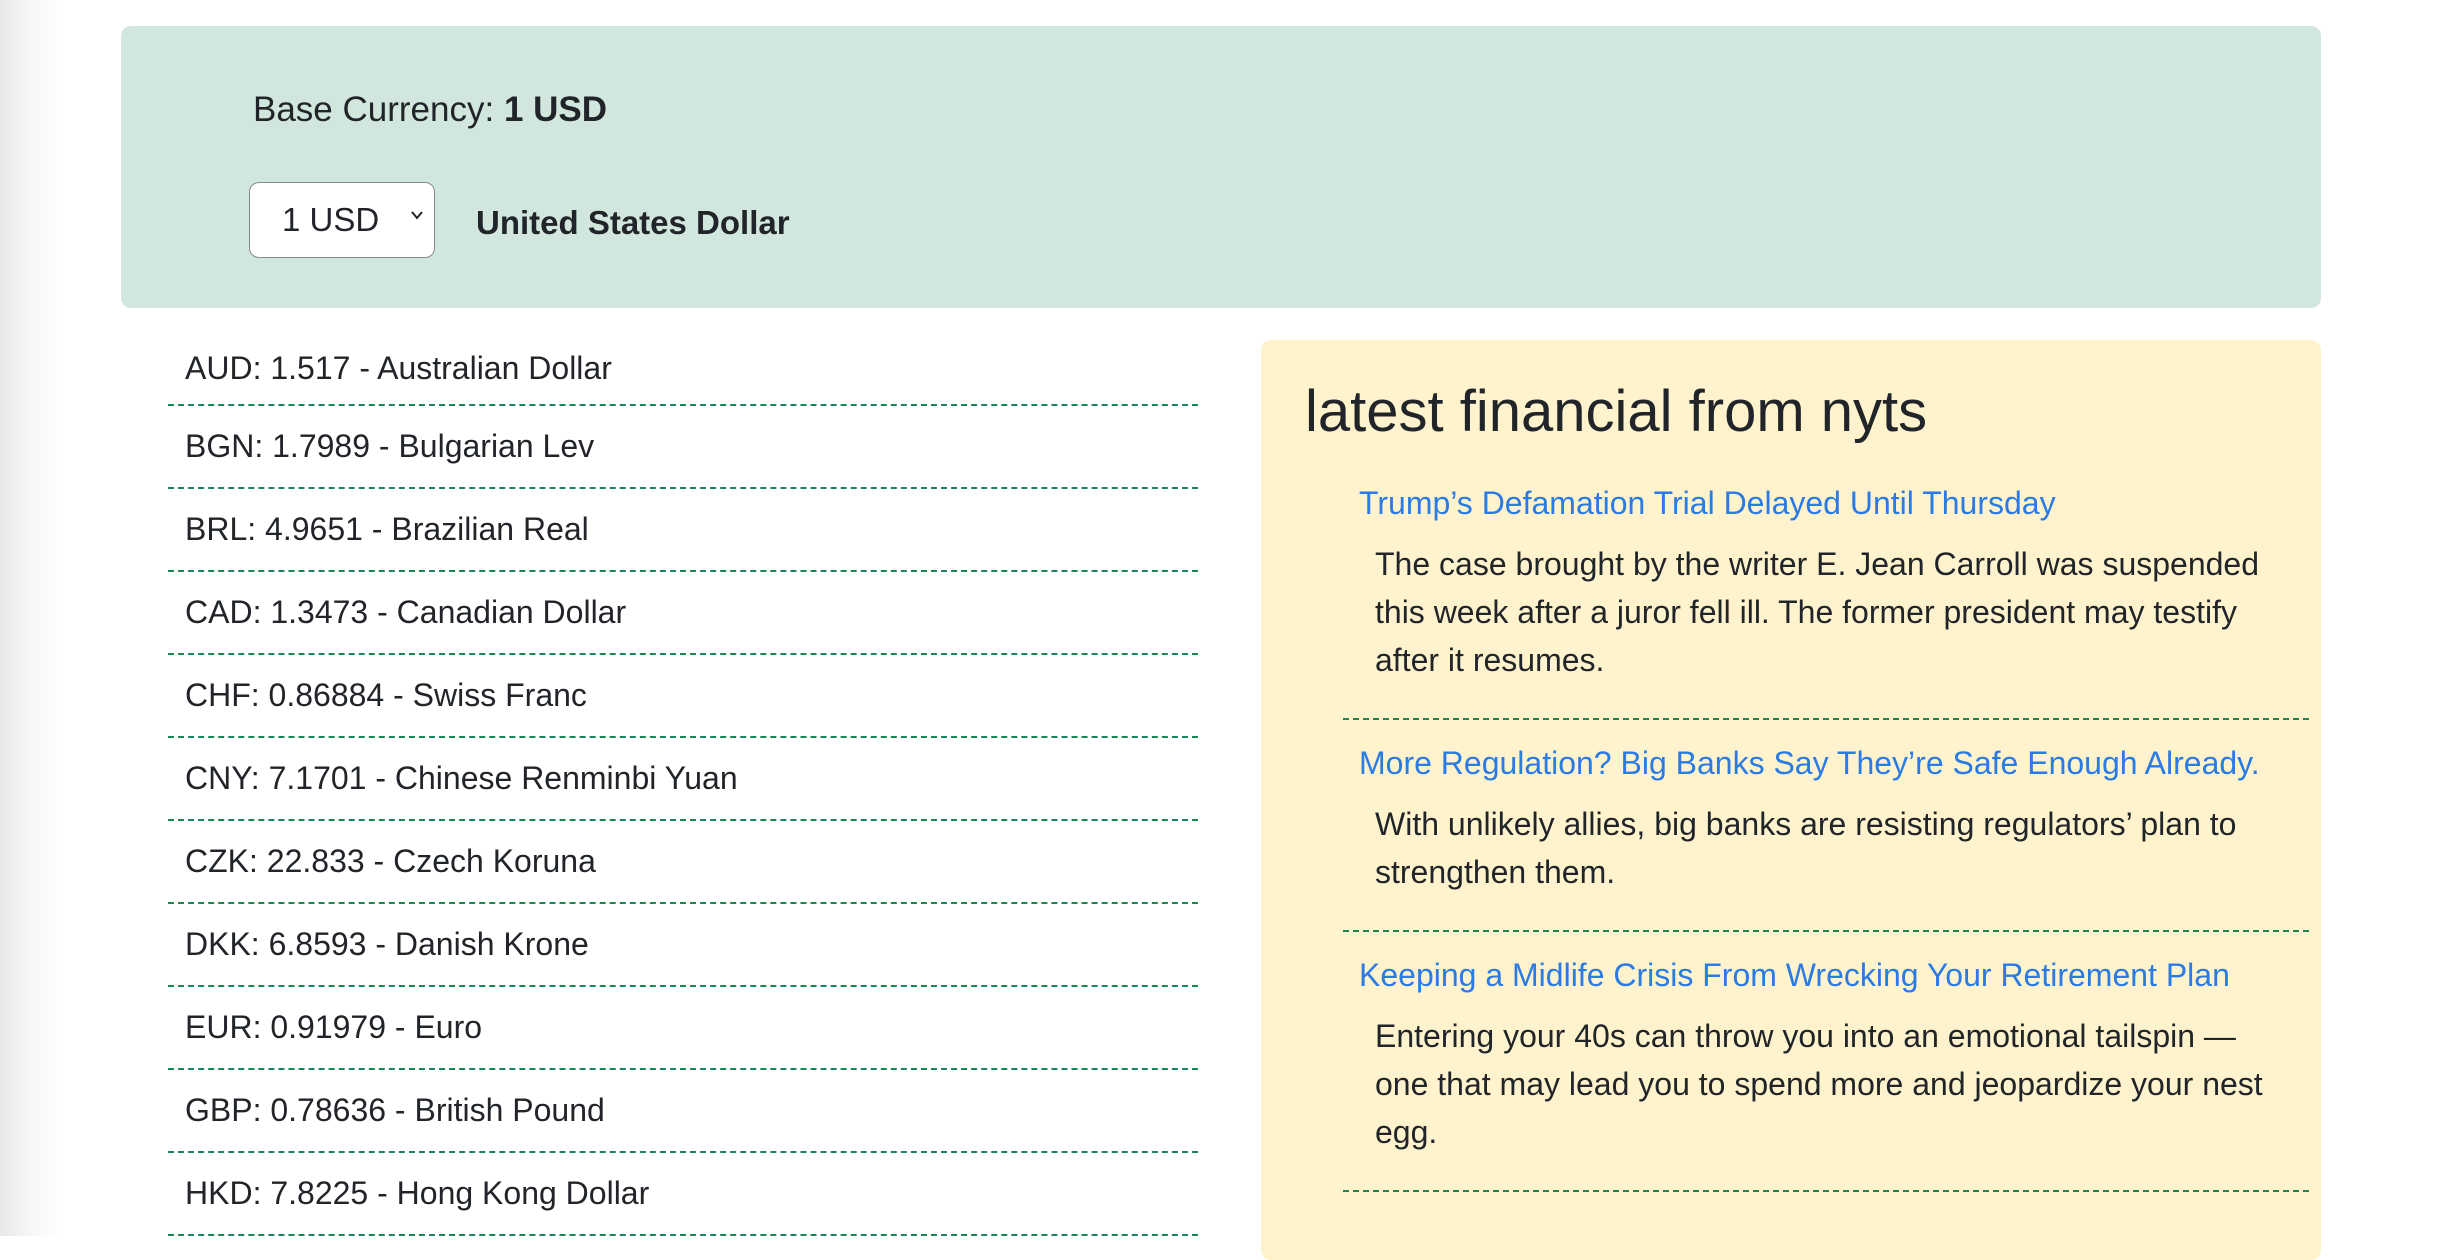  What do you see at coordinates (683, 696) in the screenshot?
I see `rate-item: CHF: 0.86884 - Swiss Franc` at bounding box center [683, 696].